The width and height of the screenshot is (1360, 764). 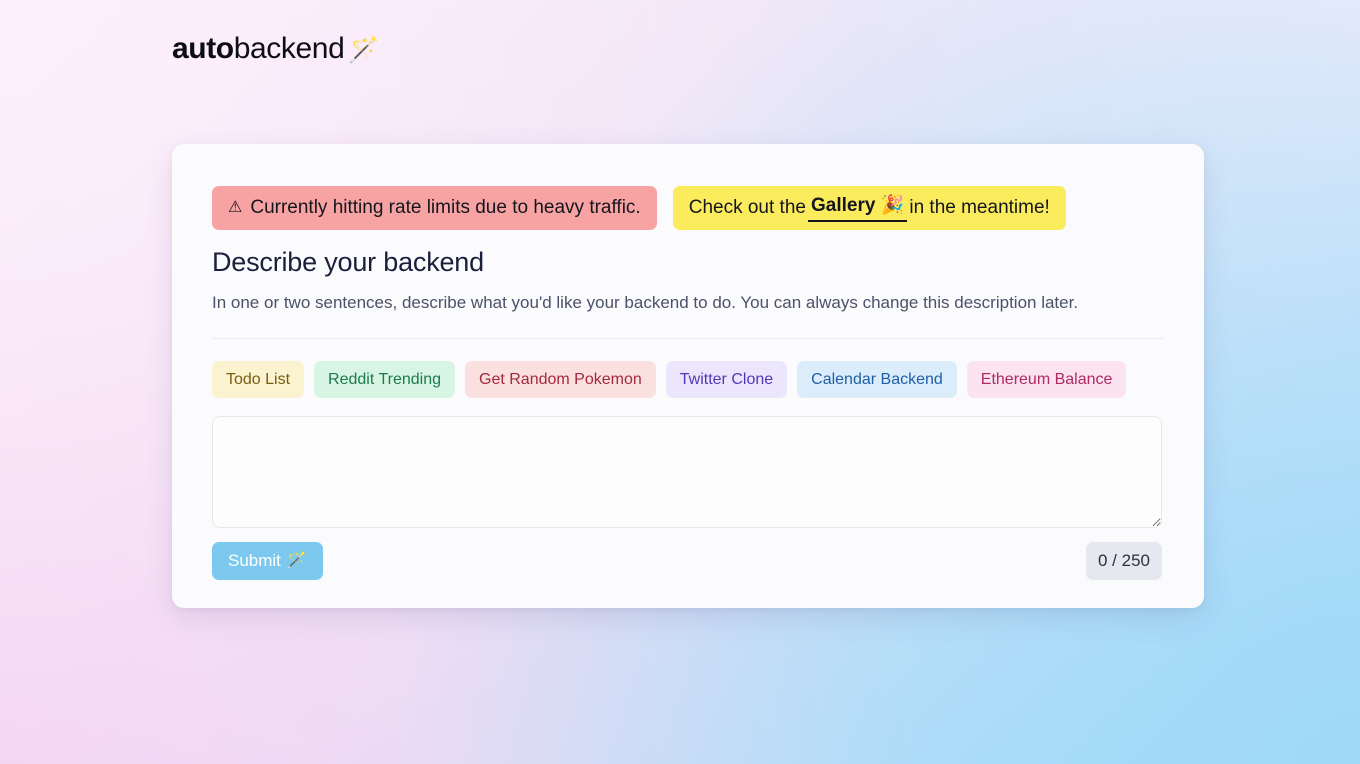 What do you see at coordinates (364, 50) in the screenshot?
I see `magic-wand-icon: 🪄` at bounding box center [364, 50].